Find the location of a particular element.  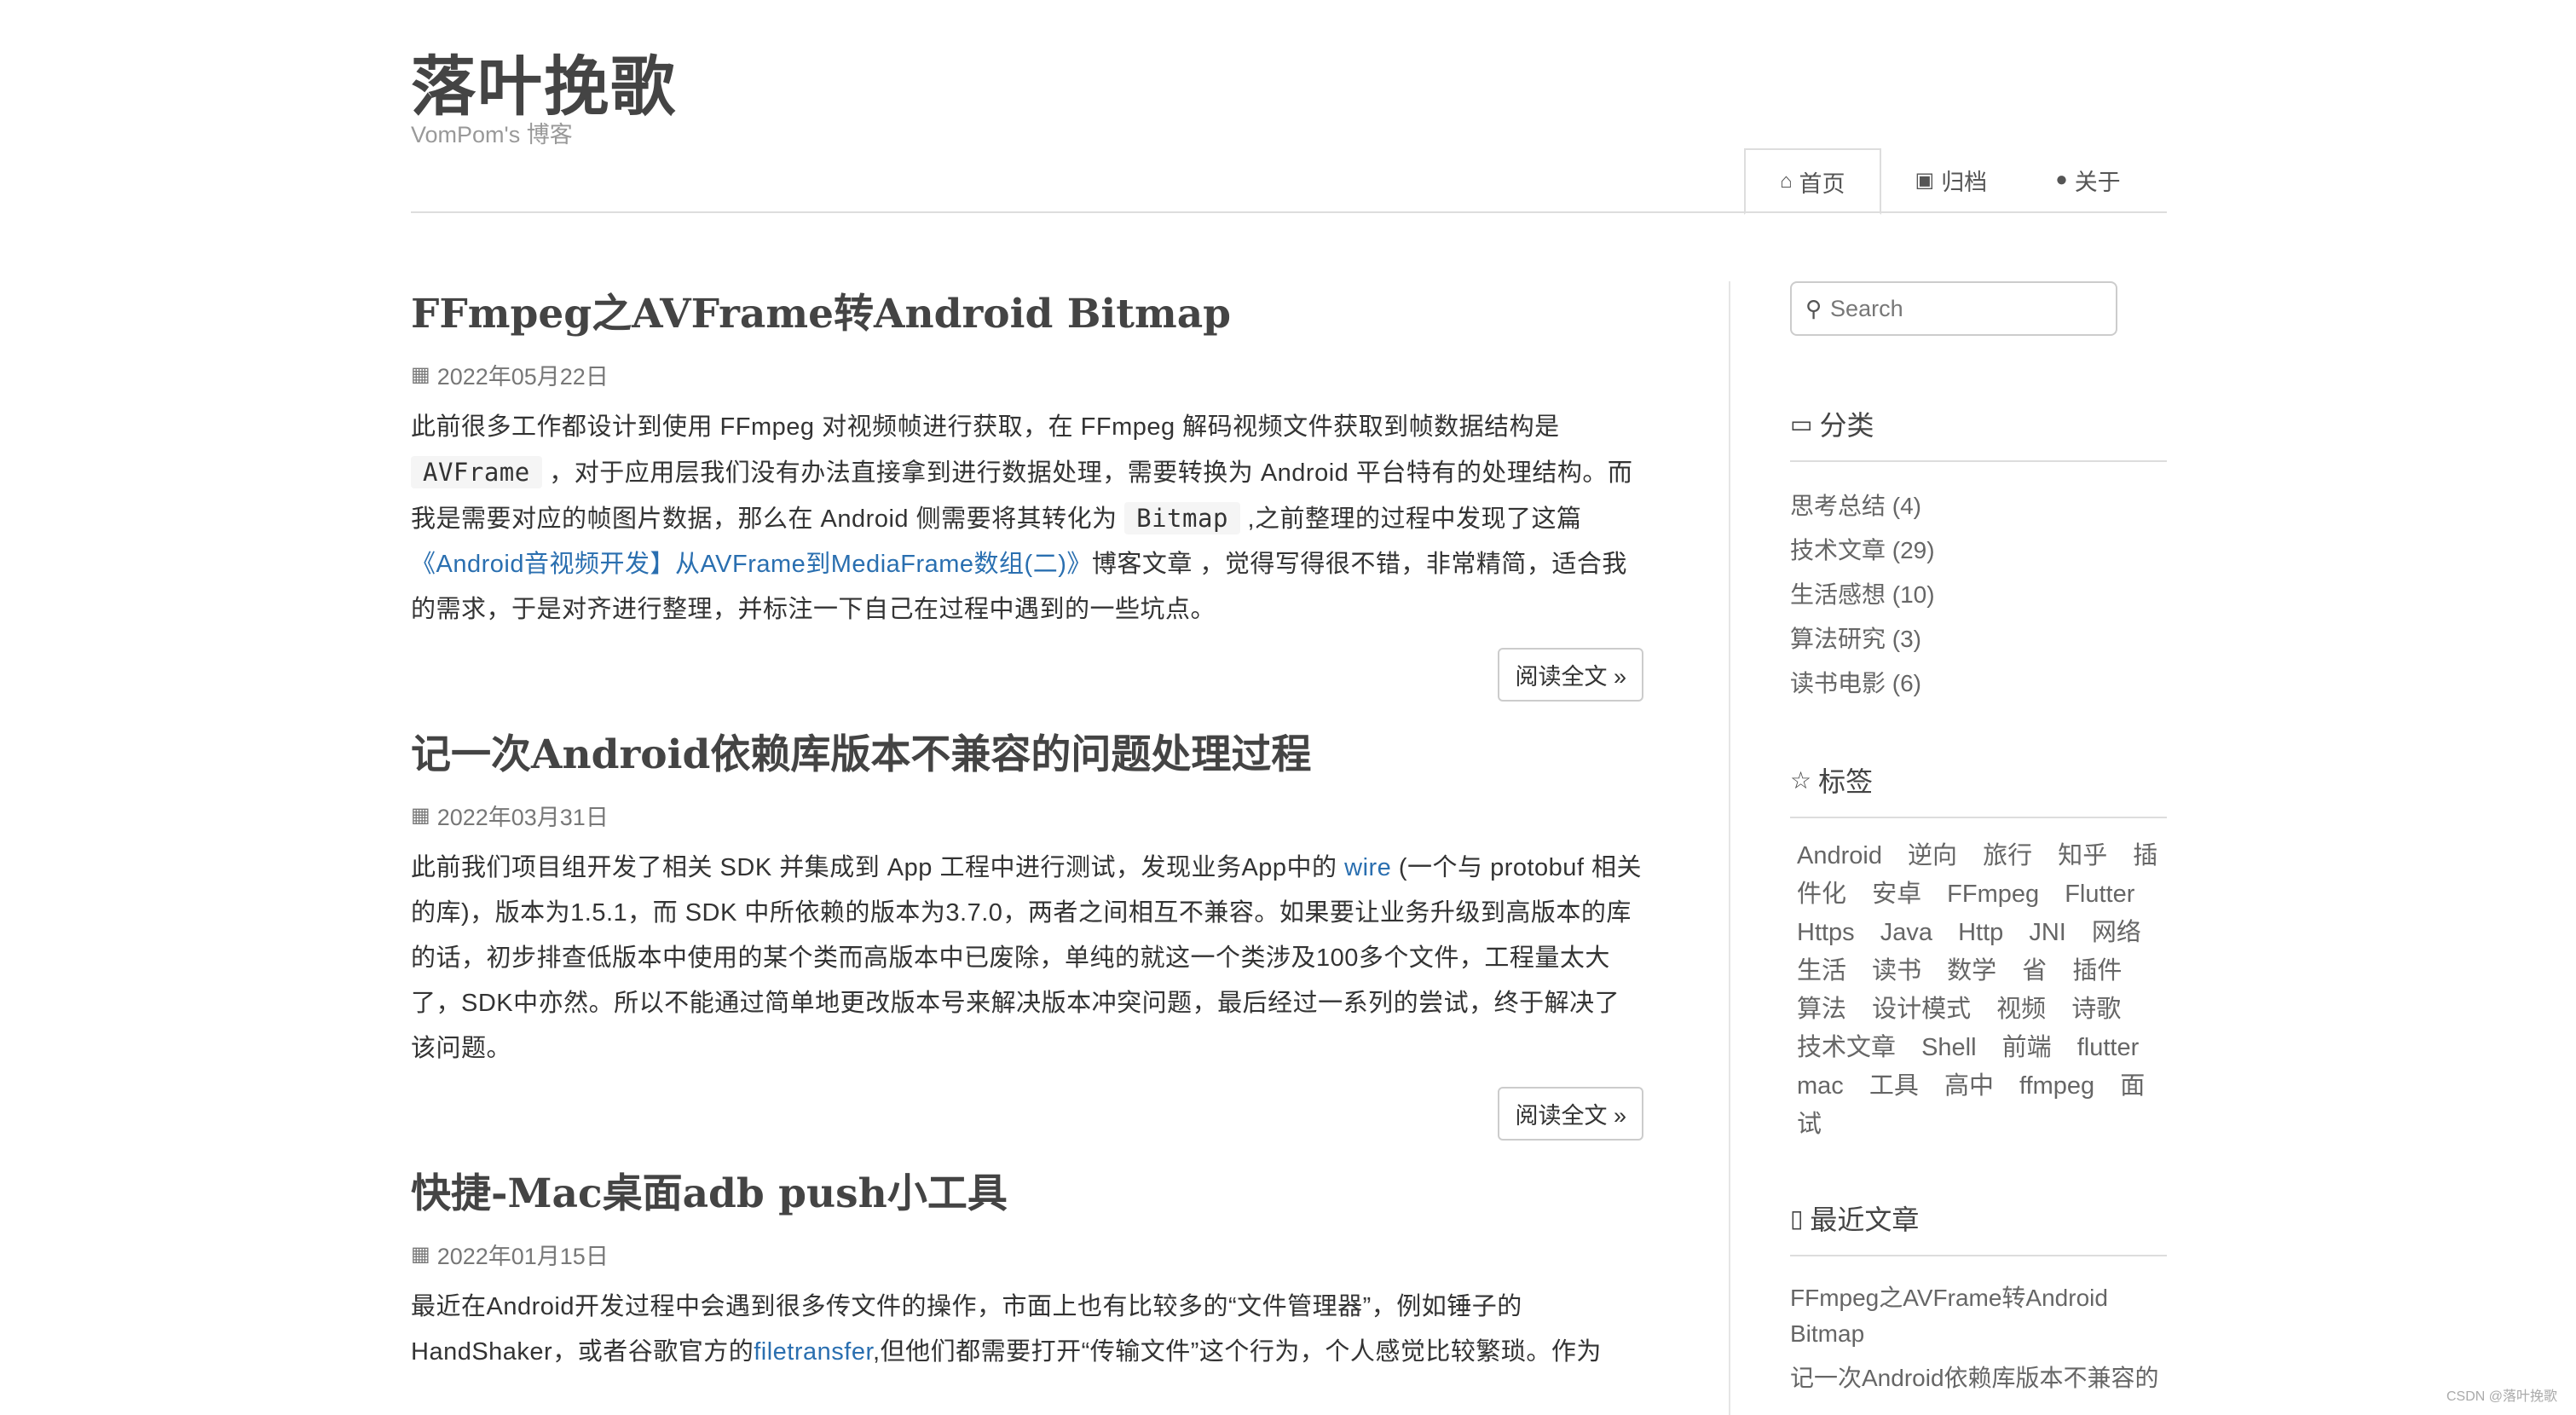

nav-about: ● 关于 is located at coordinates (2088, 179).